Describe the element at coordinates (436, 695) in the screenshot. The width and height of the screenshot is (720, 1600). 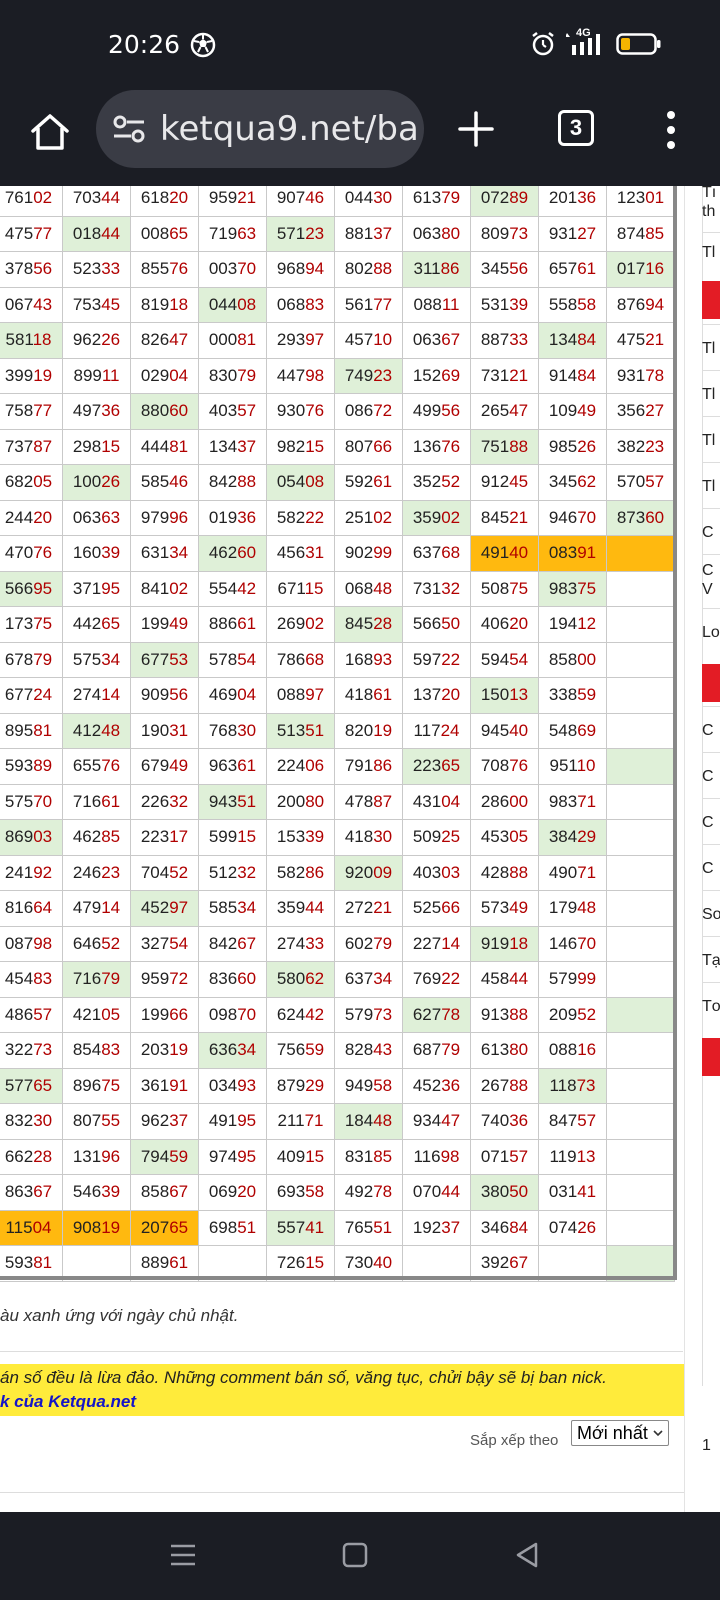
I see `result-cell: 13720` at that location.